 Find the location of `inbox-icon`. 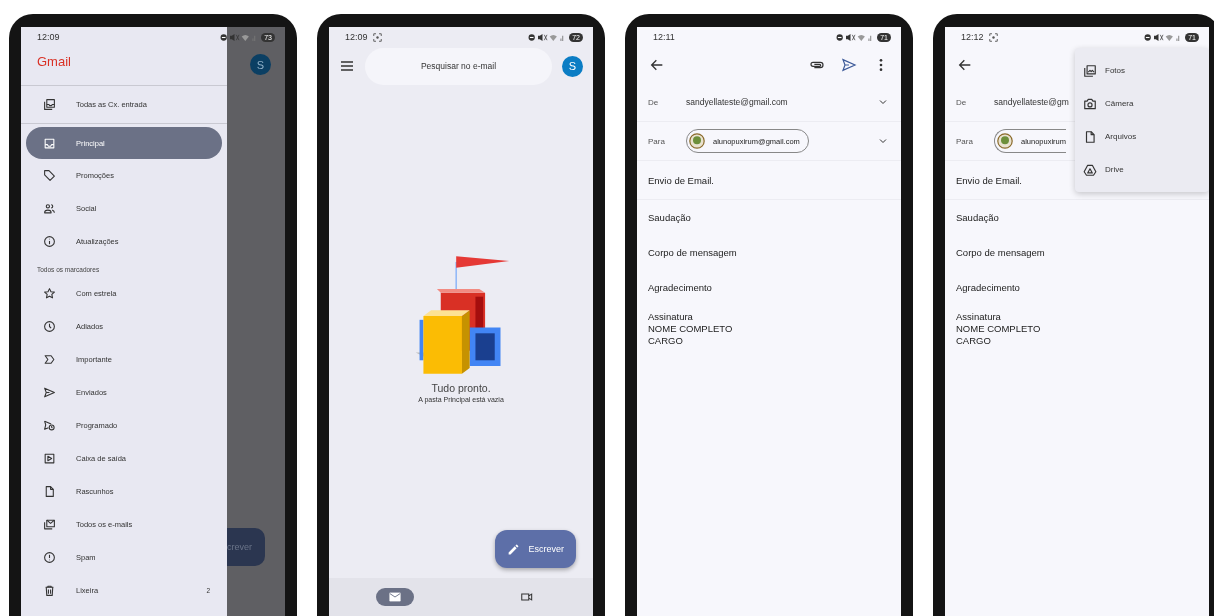

inbox-icon is located at coordinates (49, 143).